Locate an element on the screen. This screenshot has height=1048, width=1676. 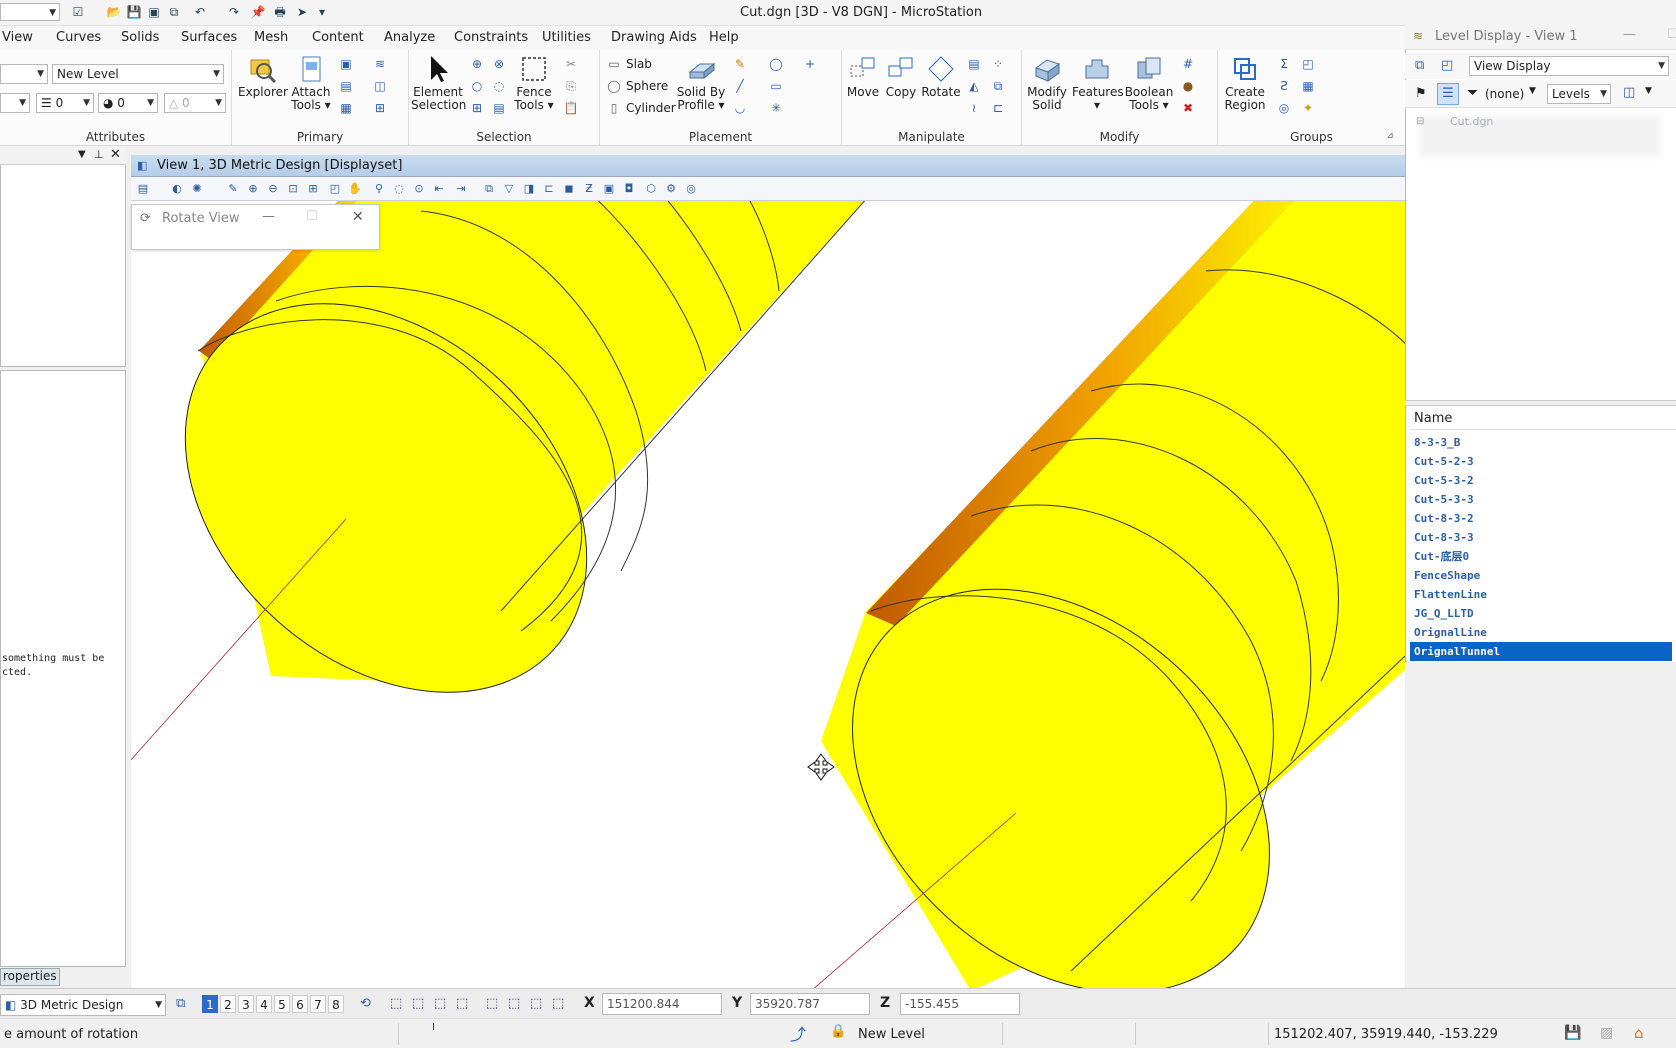
tab-curves: Curves is located at coordinates (78, 37).